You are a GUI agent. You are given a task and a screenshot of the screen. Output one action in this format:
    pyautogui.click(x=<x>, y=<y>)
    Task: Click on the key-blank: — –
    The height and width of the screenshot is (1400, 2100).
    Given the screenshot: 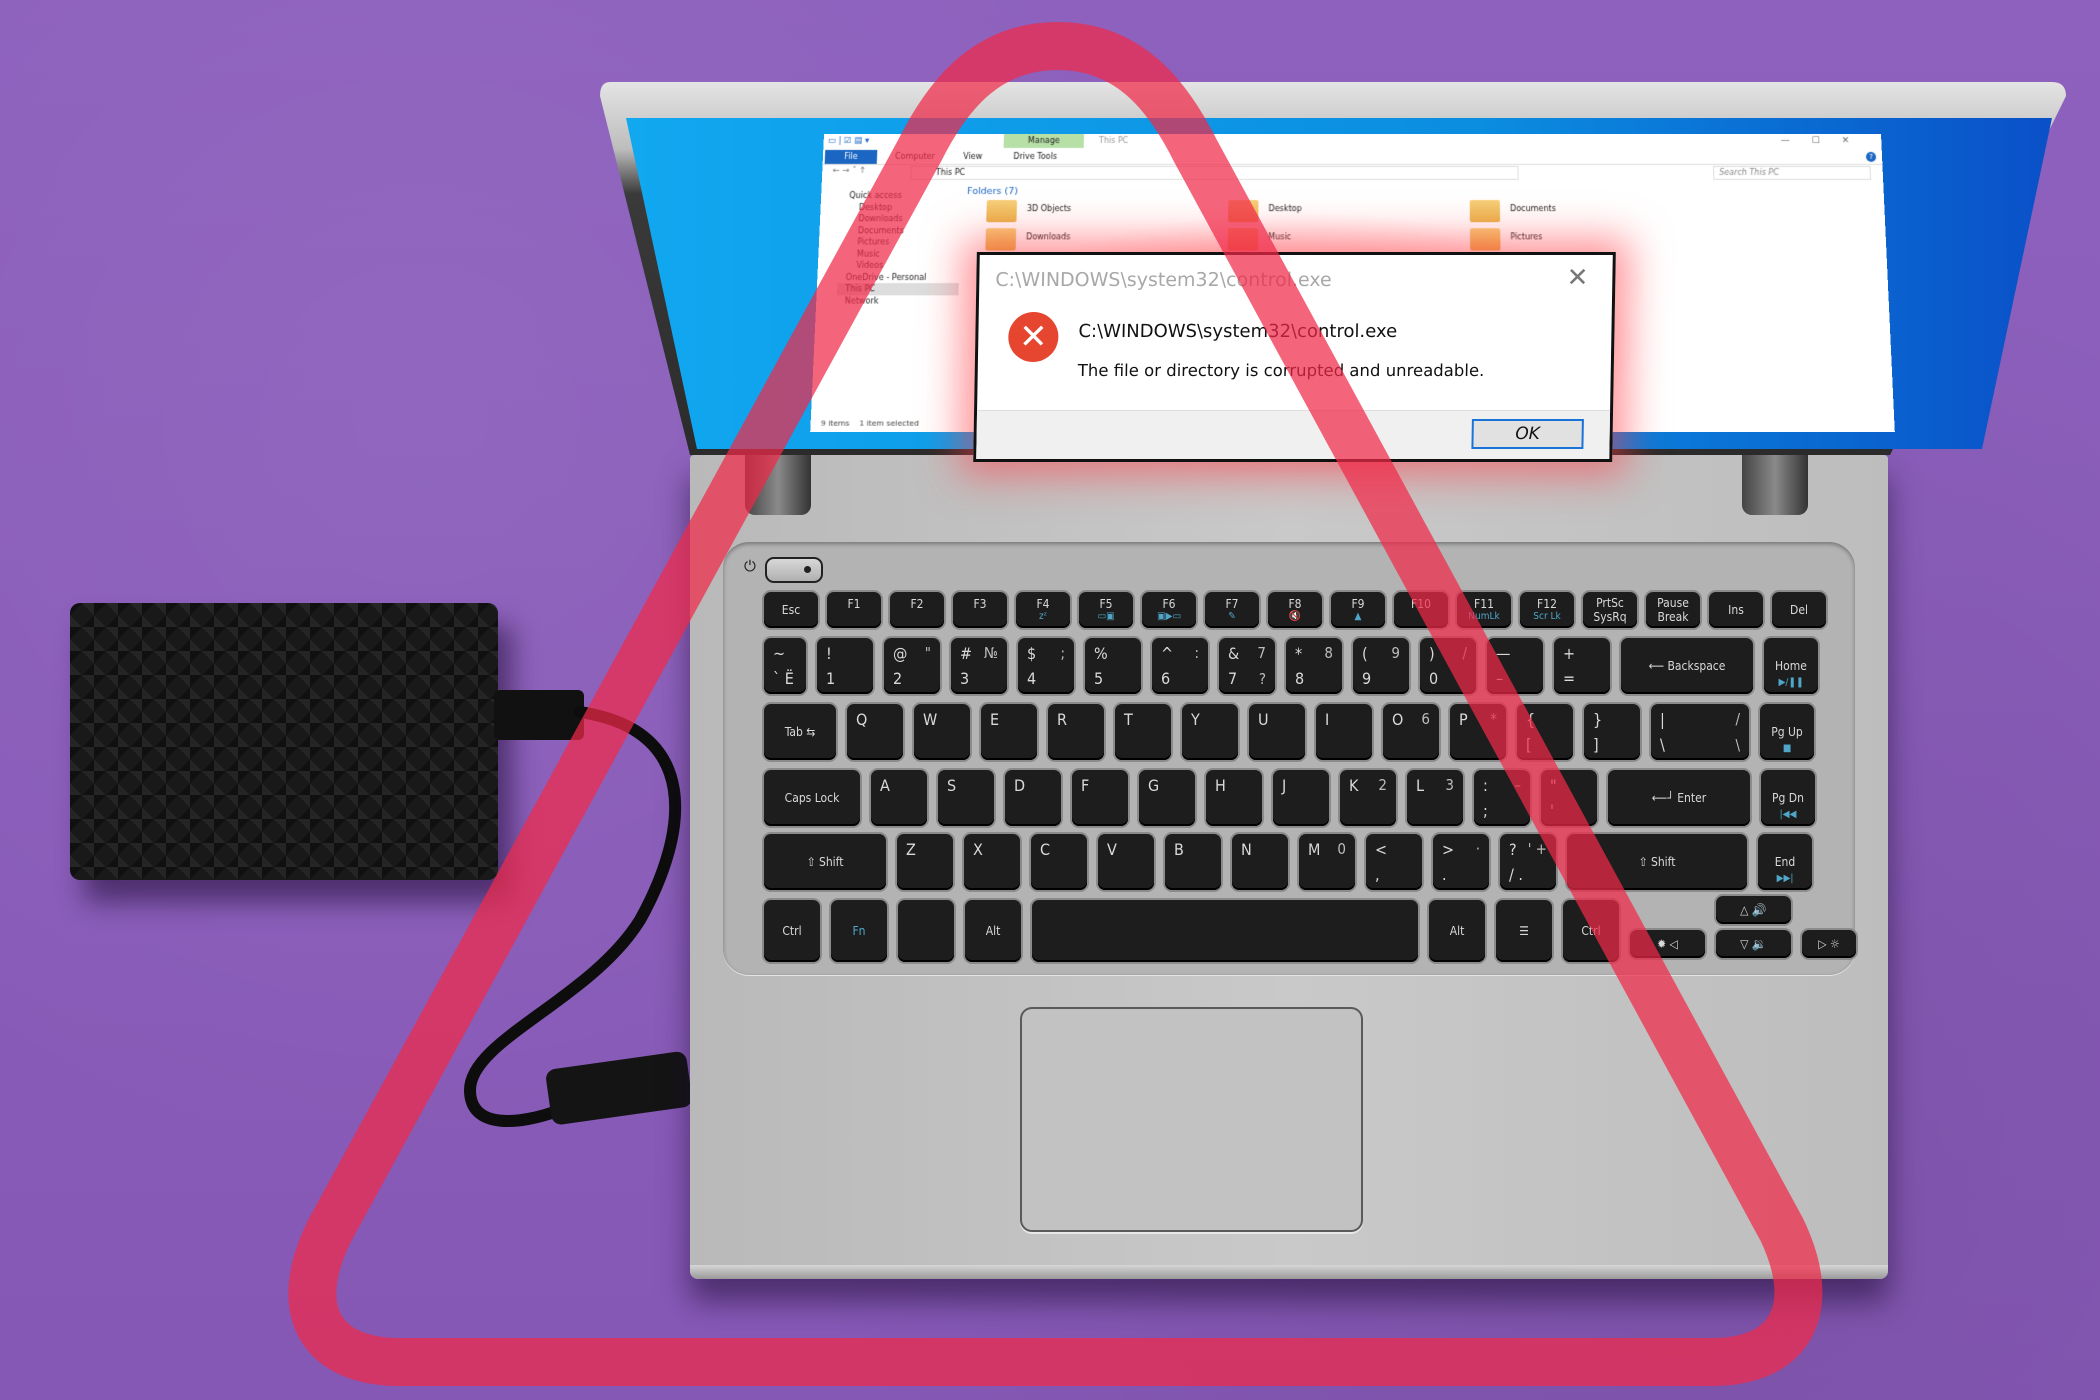 What is the action you would take?
    pyautogui.click(x=1515, y=666)
    